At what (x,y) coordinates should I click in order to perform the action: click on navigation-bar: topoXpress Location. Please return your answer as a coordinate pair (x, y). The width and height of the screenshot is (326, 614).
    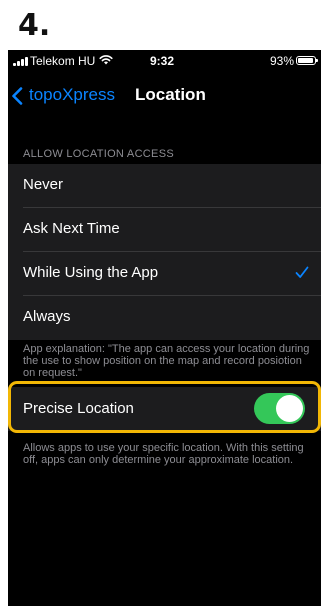
    Looking at the image, I should click on (164, 94).